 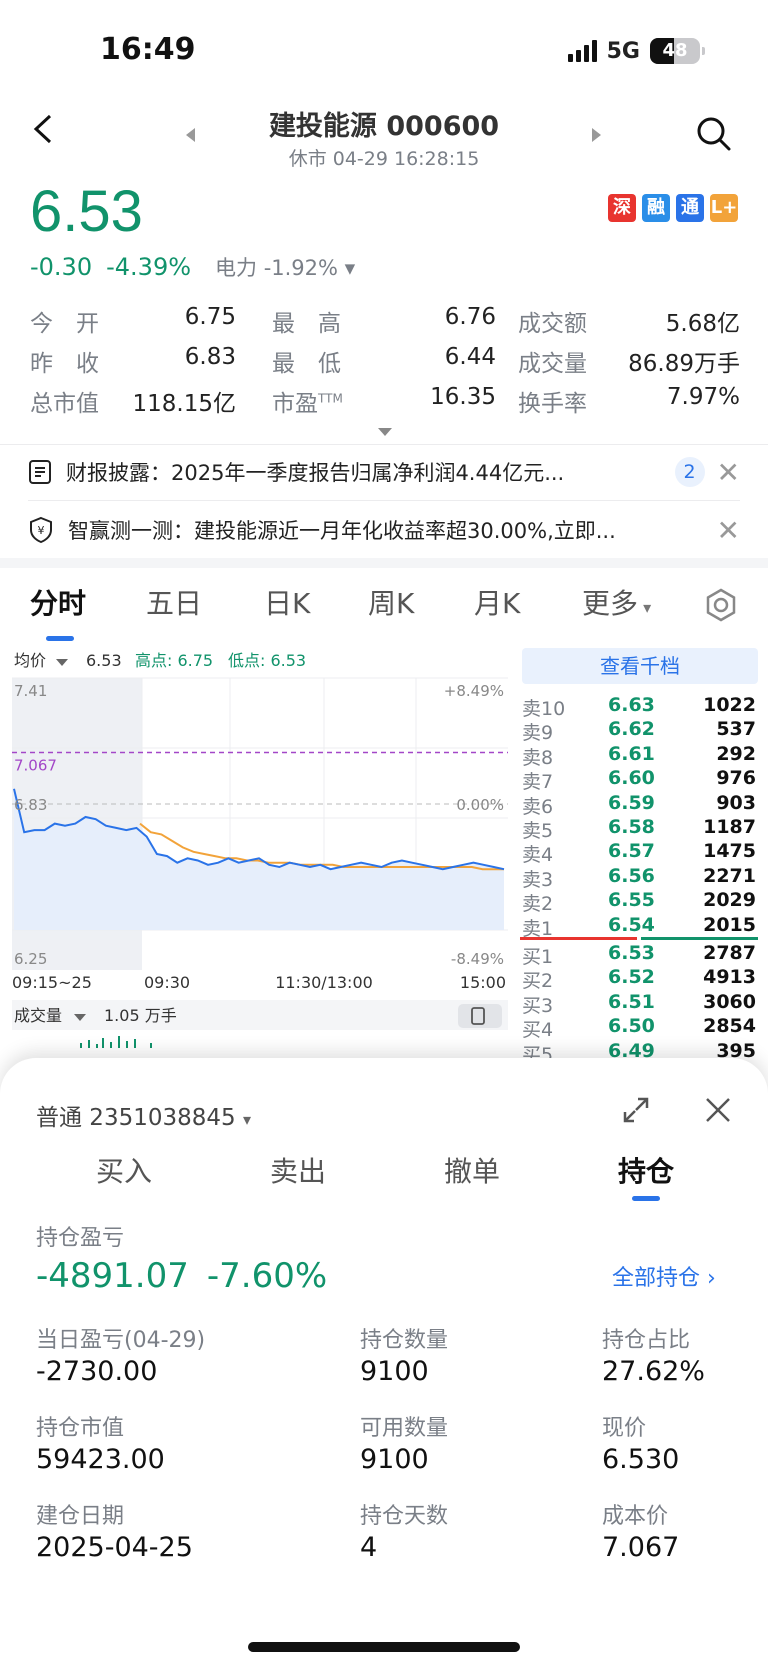 I want to click on tab-monthly-k: 月K, so click(x=497, y=602).